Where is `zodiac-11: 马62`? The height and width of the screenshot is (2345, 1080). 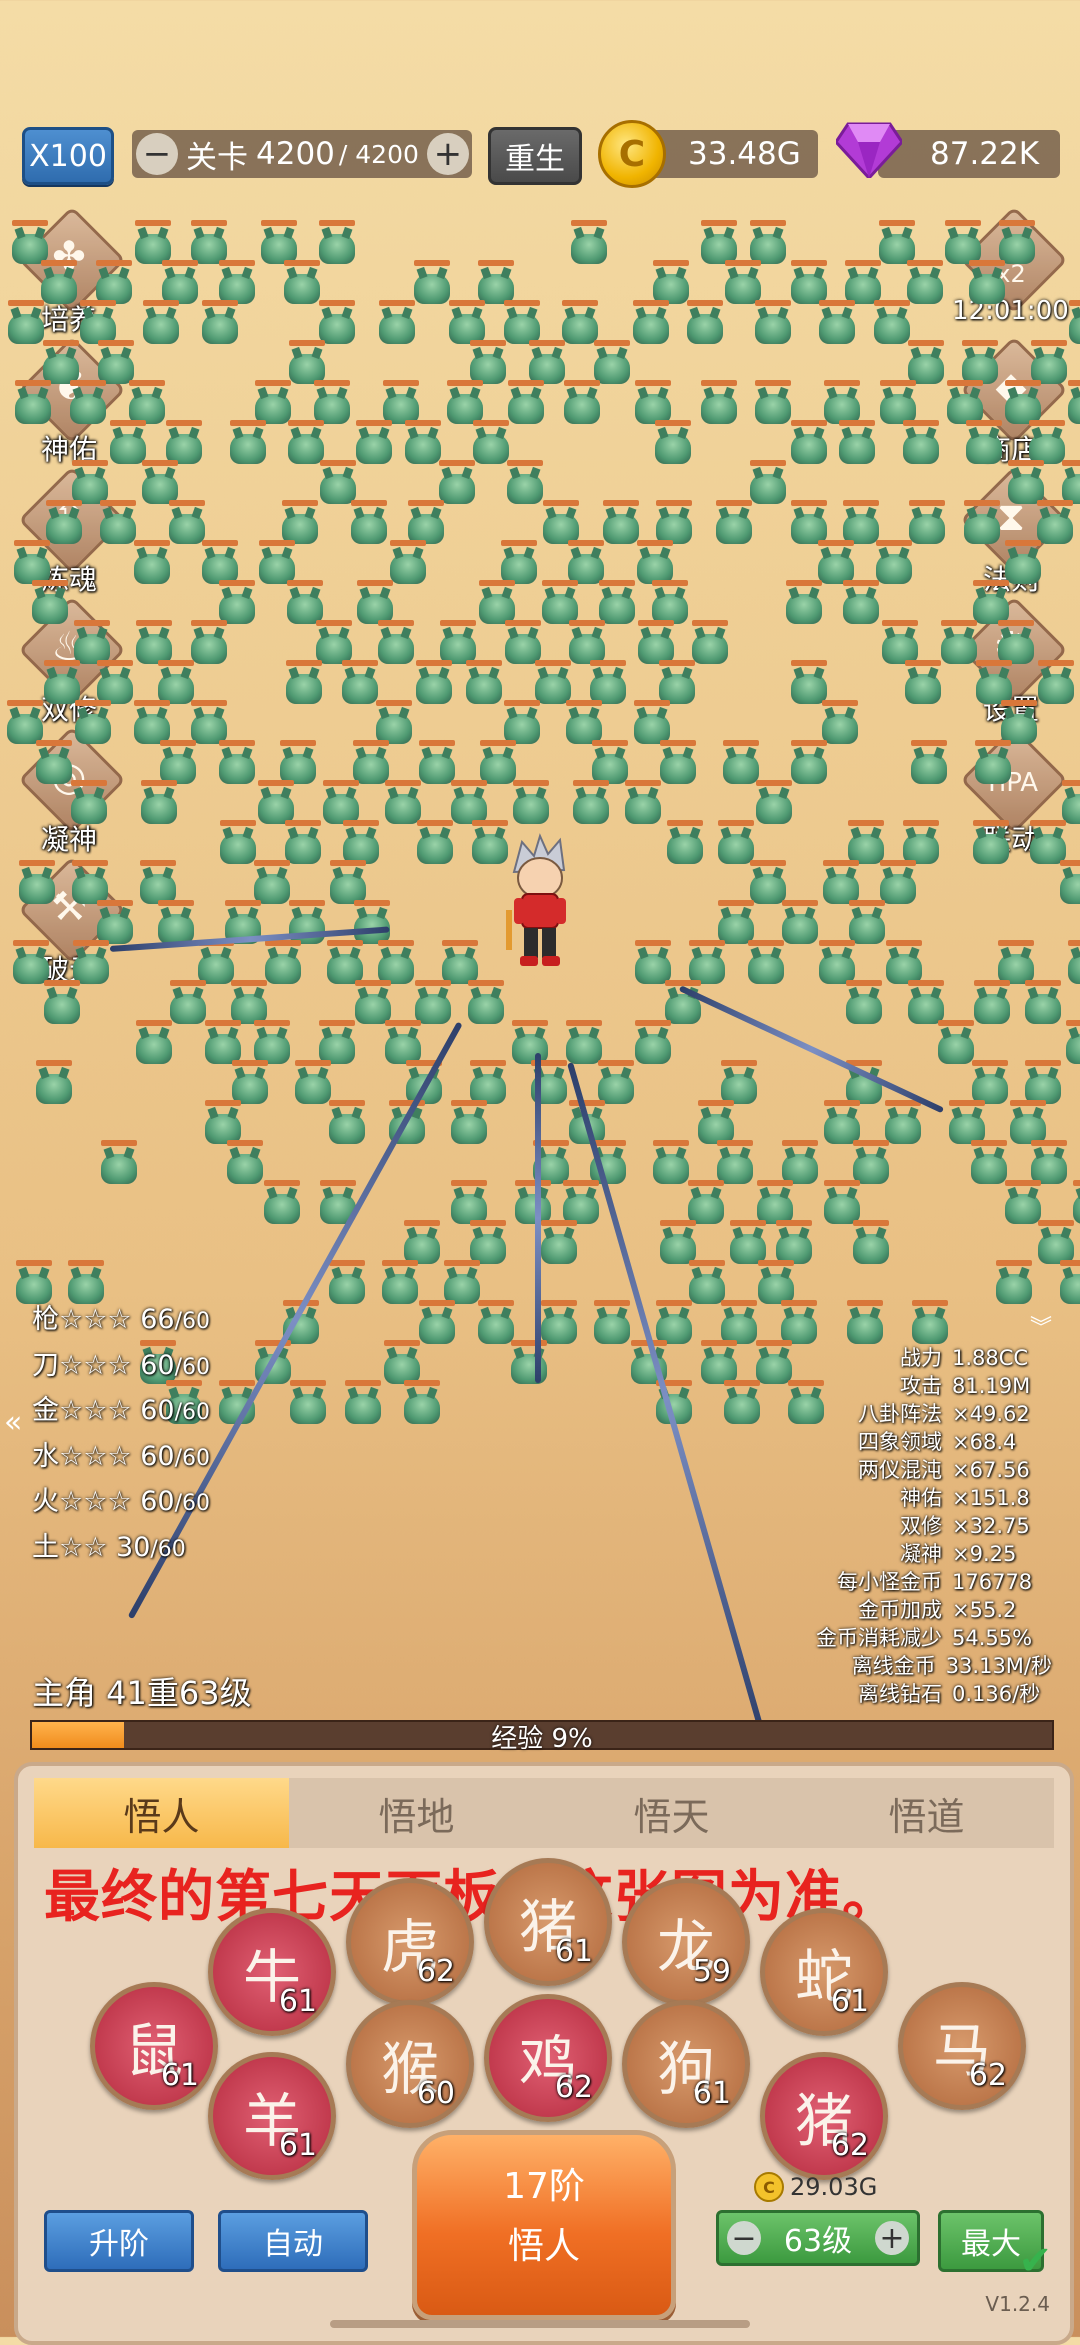
zodiac-11: 马62 is located at coordinates (962, 2046).